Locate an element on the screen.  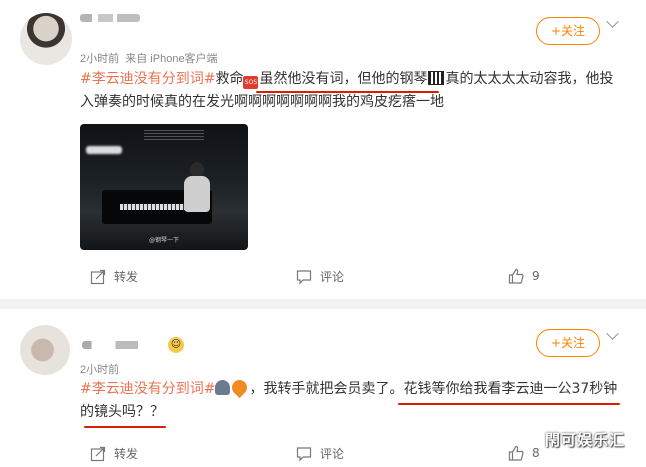
like-button: 8 is located at coordinates (524, 453).